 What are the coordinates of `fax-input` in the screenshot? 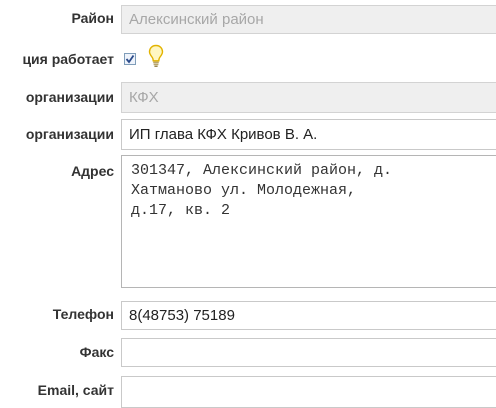 It's located at (308, 352).